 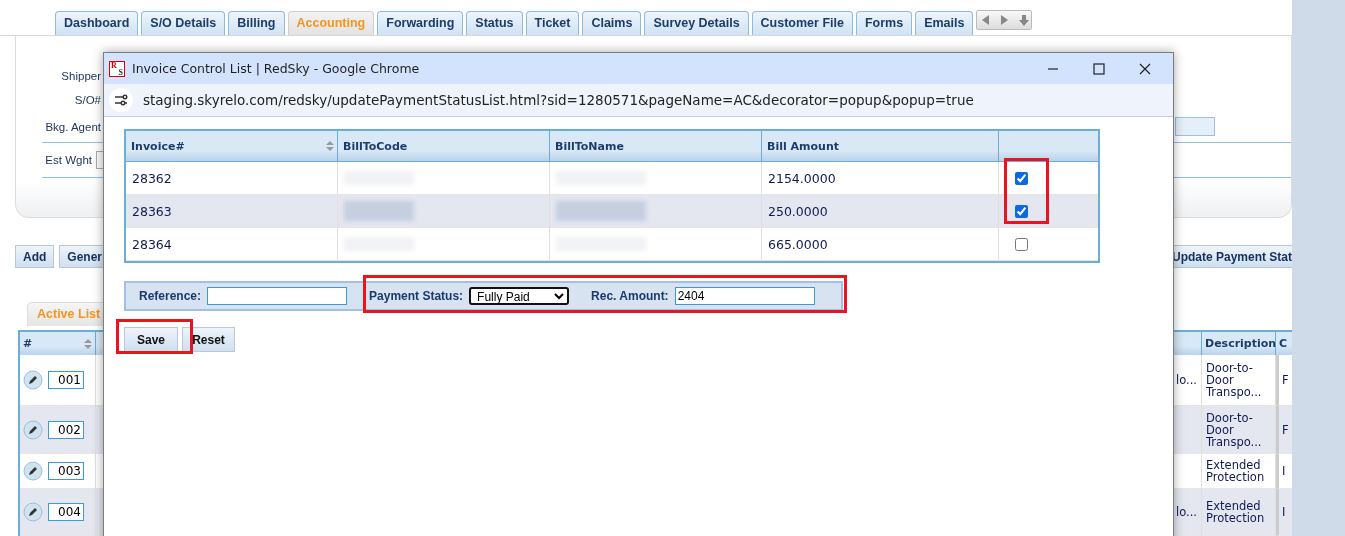 I want to click on window-title: Invoice Control List | RedSky - Google Chrome, so click(x=276, y=68).